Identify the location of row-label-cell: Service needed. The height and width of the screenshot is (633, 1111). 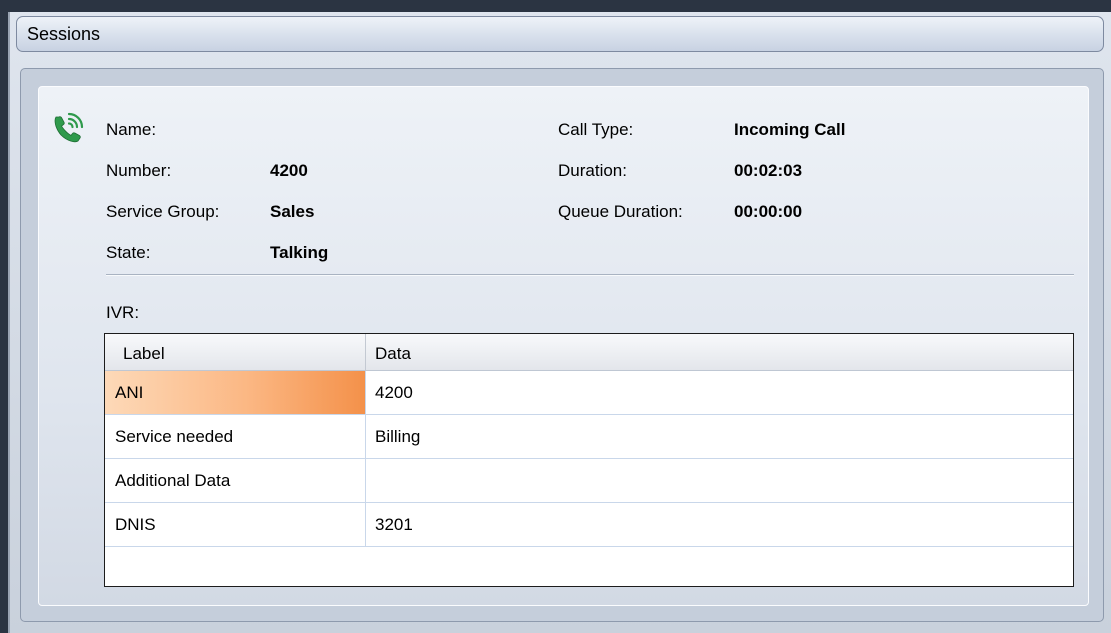
(235, 436).